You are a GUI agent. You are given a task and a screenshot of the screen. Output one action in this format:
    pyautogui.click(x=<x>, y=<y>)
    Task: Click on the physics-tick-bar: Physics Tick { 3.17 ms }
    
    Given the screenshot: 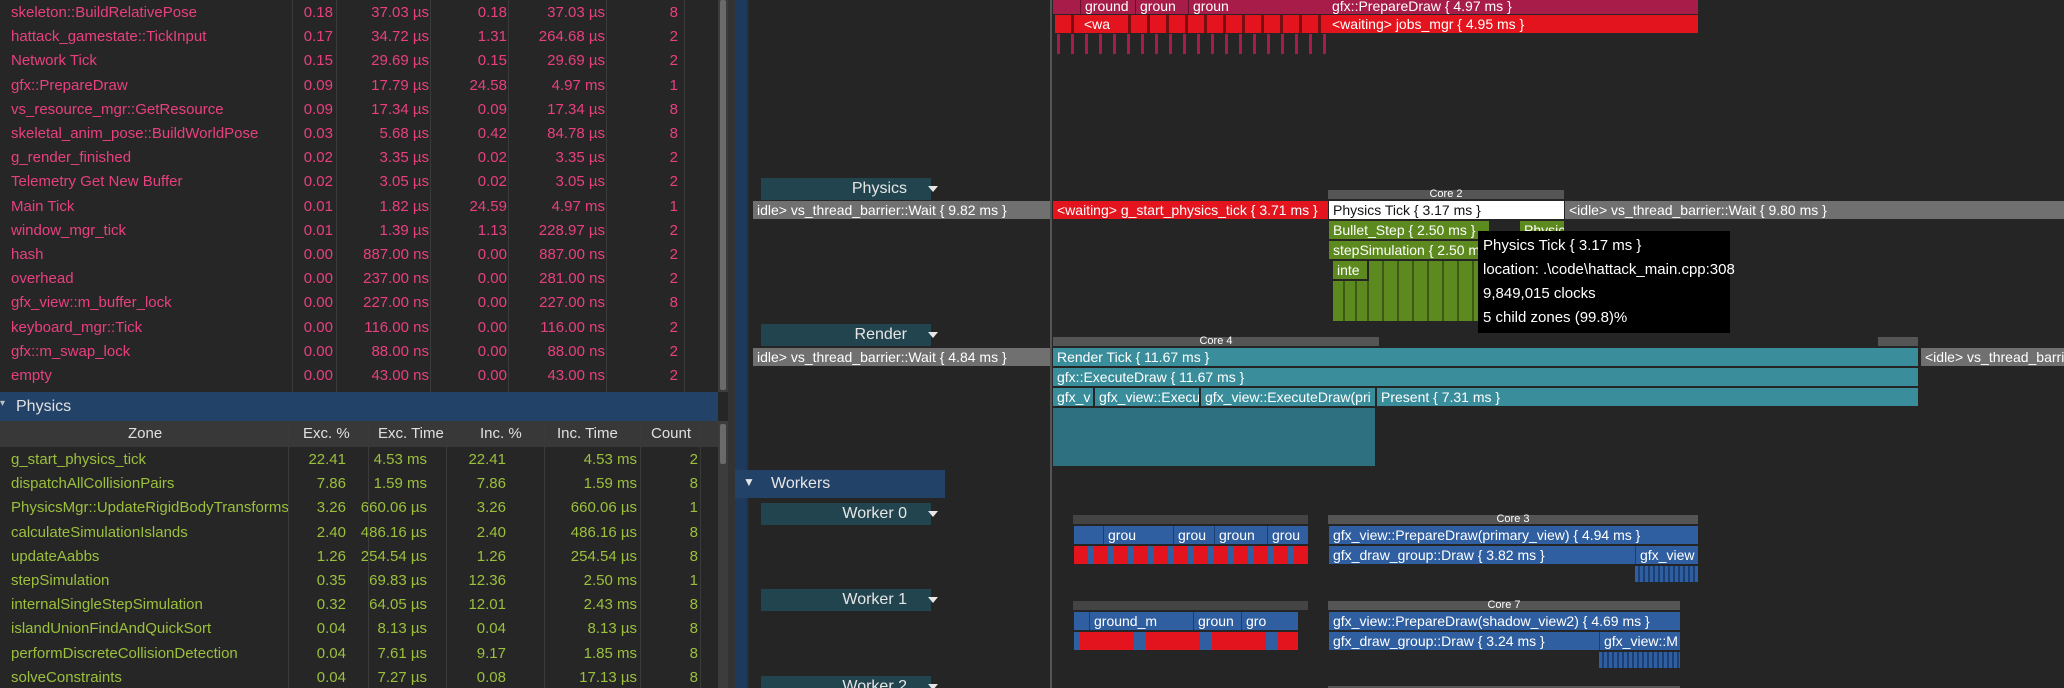 What is the action you would take?
    pyautogui.click(x=1446, y=210)
    